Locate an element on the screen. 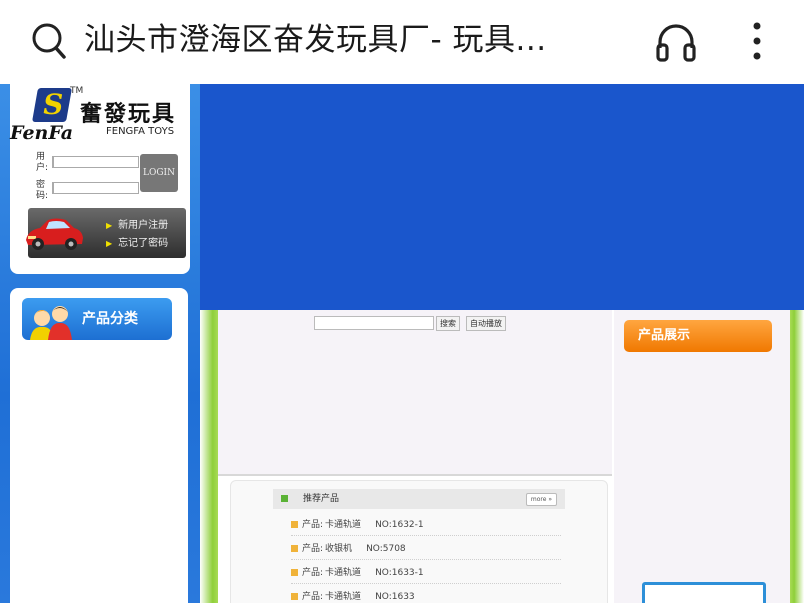 This screenshot has height=603, width=804. logo-name-cn: 奮發玩具 is located at coordinates (128, 114).